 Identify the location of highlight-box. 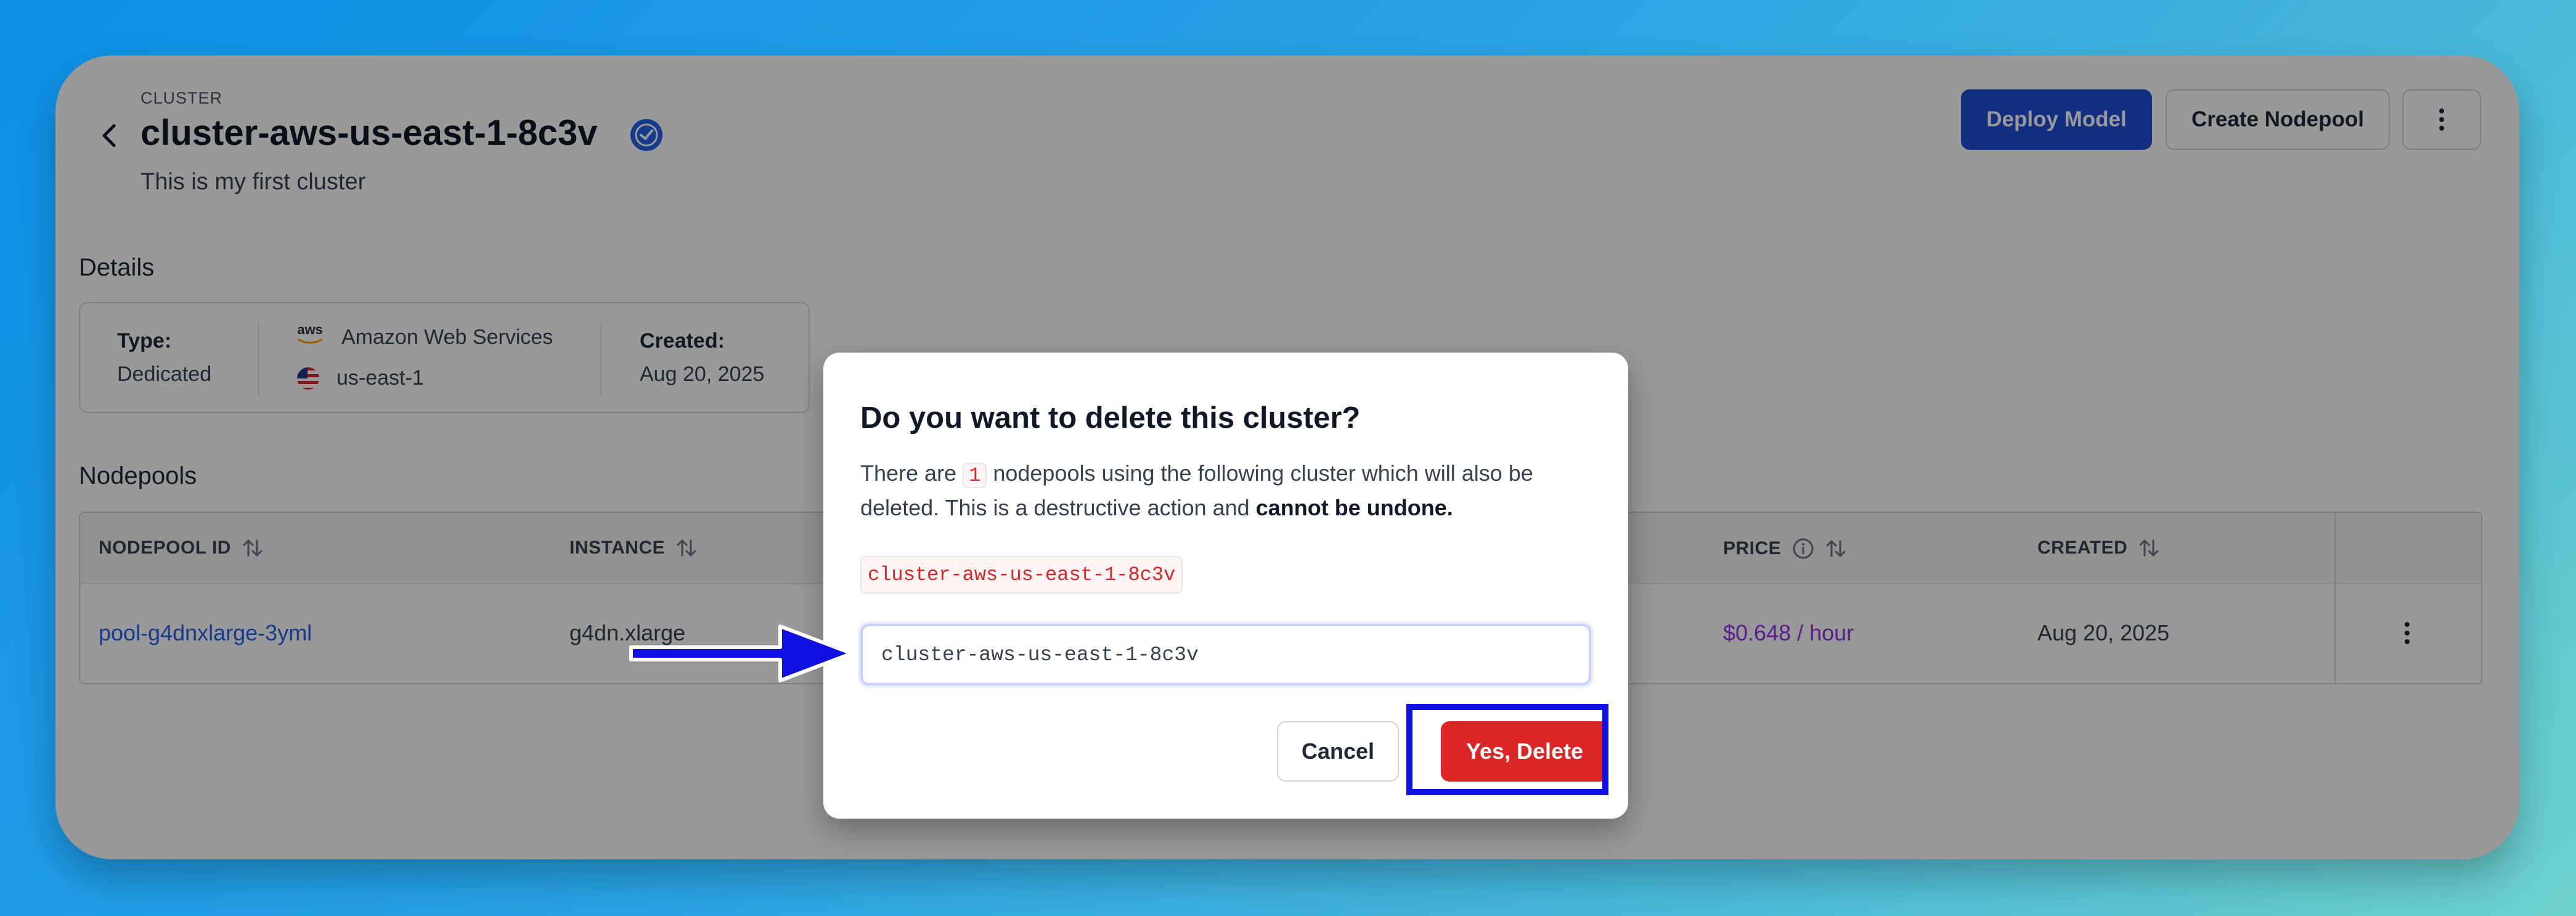
(1507, 749).